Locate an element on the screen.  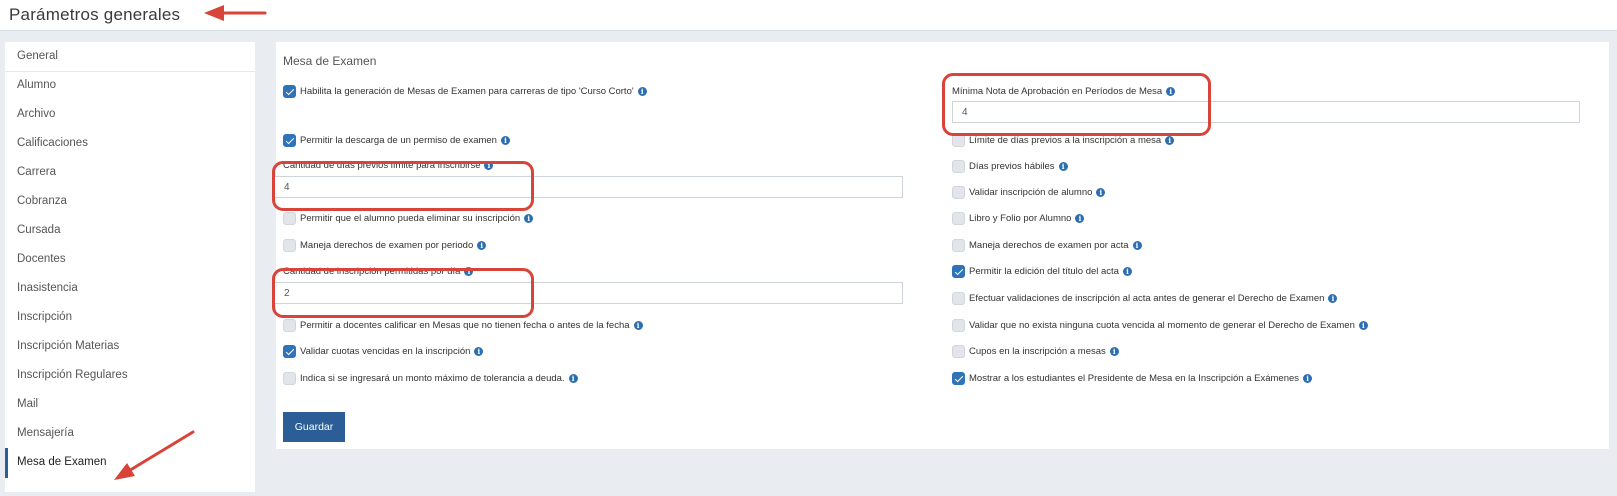
setting-label: Maneja derechos de examen por periodo is located at coordinates (387, 245).